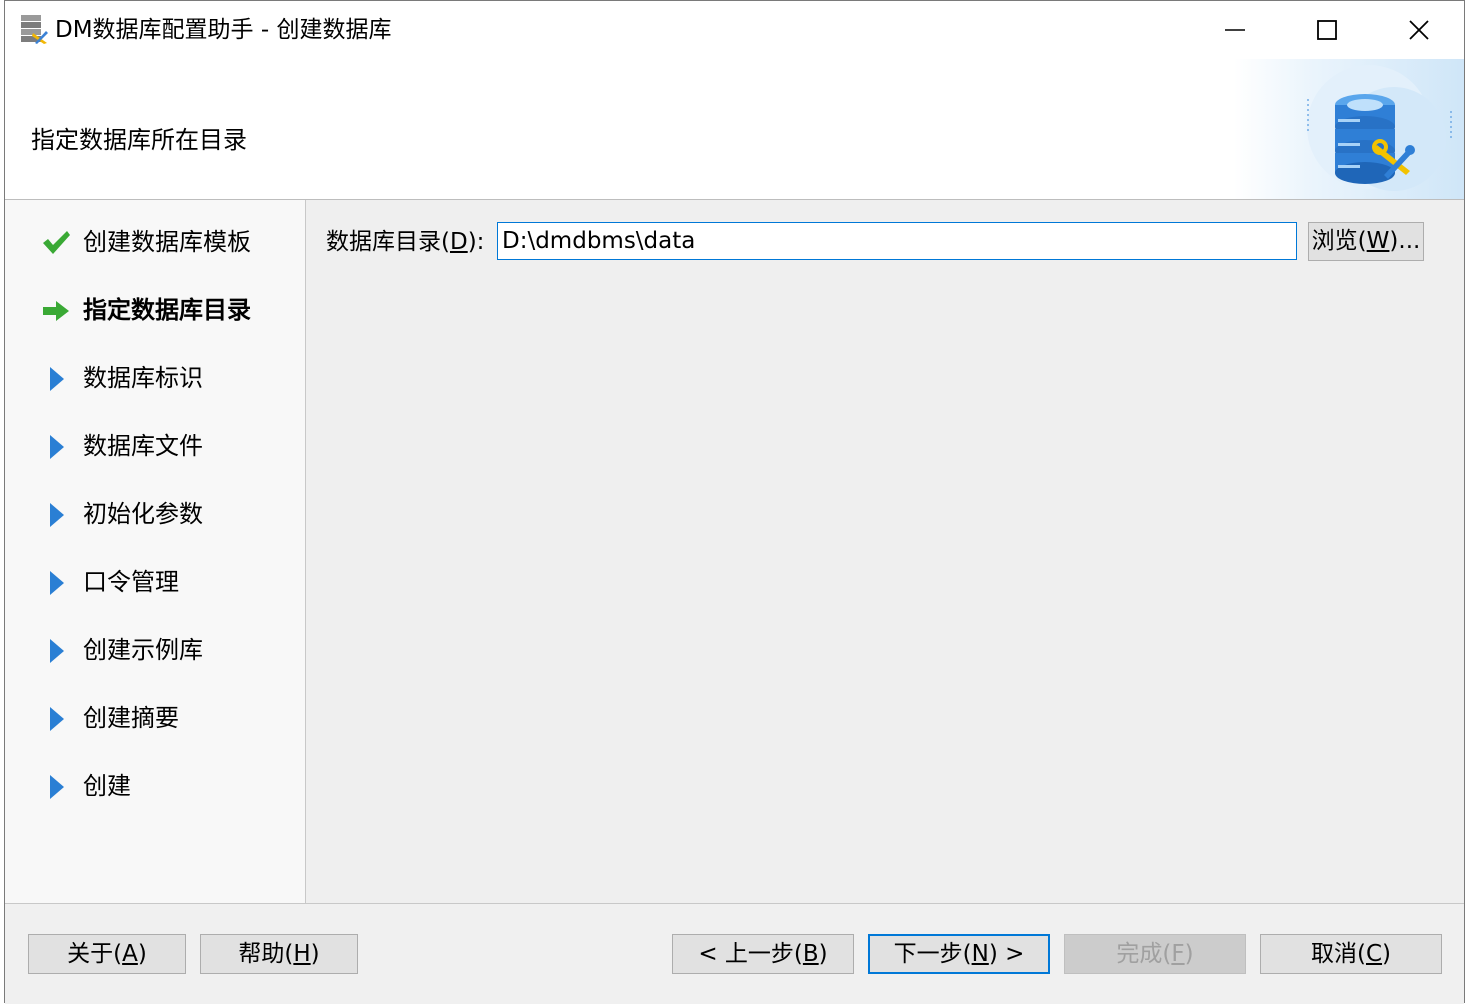 The image size is (1469, 1005). What do you see at coordinates (56, 311) in the screenshot?
I see `arrow-right-icon` at bounding box center [56, 311].